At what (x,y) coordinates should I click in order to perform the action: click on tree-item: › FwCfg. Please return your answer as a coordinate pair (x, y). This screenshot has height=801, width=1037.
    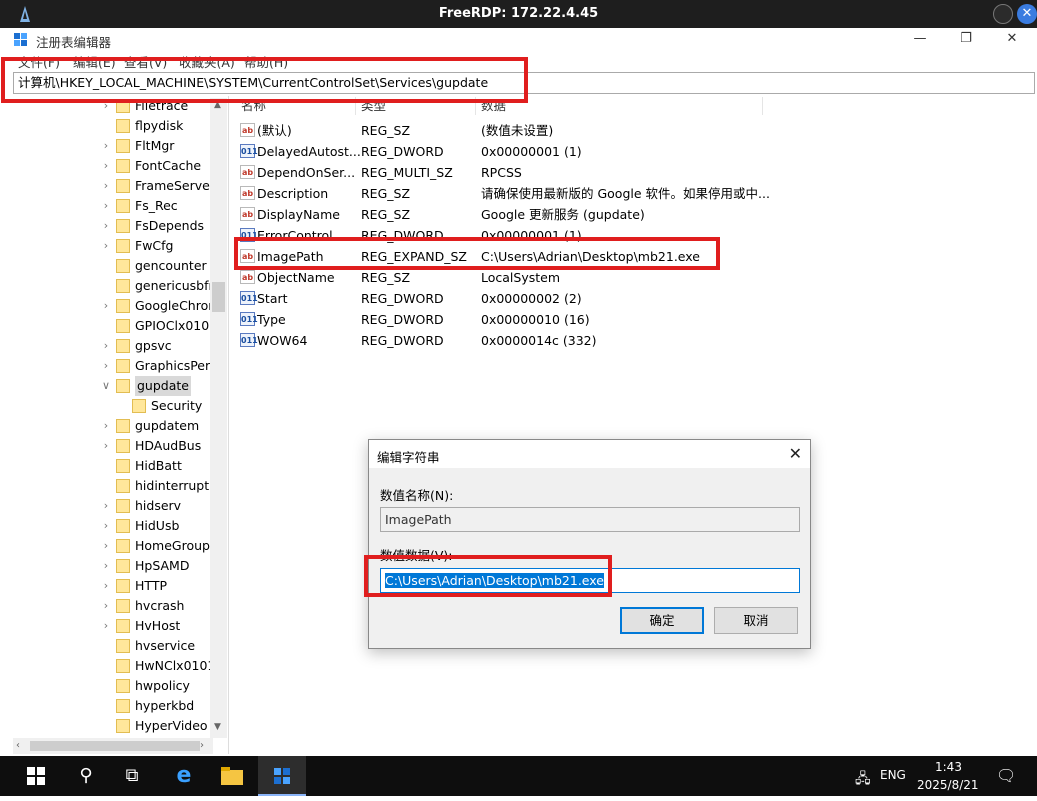
    Looking at the image, I should click on (155, 246).